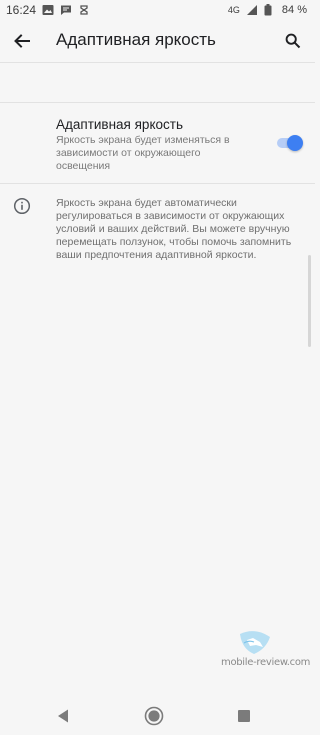 This screenshot has height=735, width=320. What do you see at coordinates (266, 662) in the screenshot?
I see `watermark-text: mobile-review.com` at bounding box center [266, 662].